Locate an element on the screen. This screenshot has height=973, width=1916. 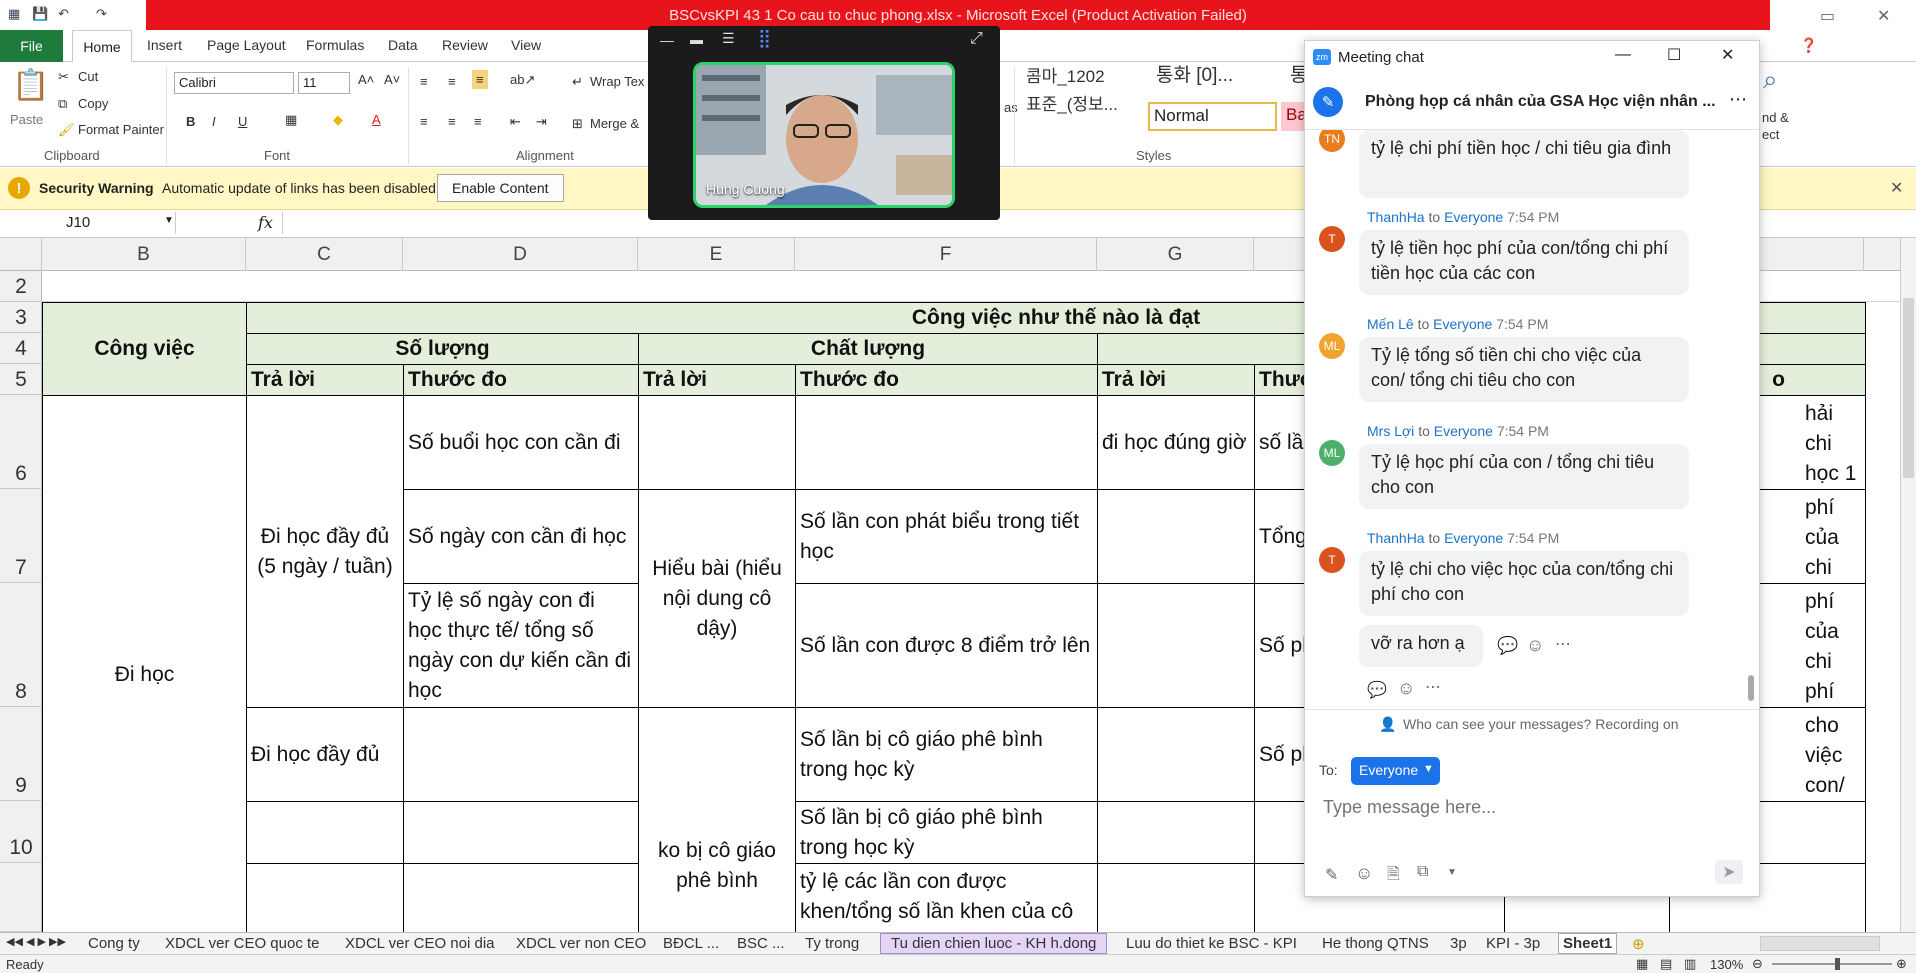
wrap-text-icon: ↵ is located at coordinates (577, 82).